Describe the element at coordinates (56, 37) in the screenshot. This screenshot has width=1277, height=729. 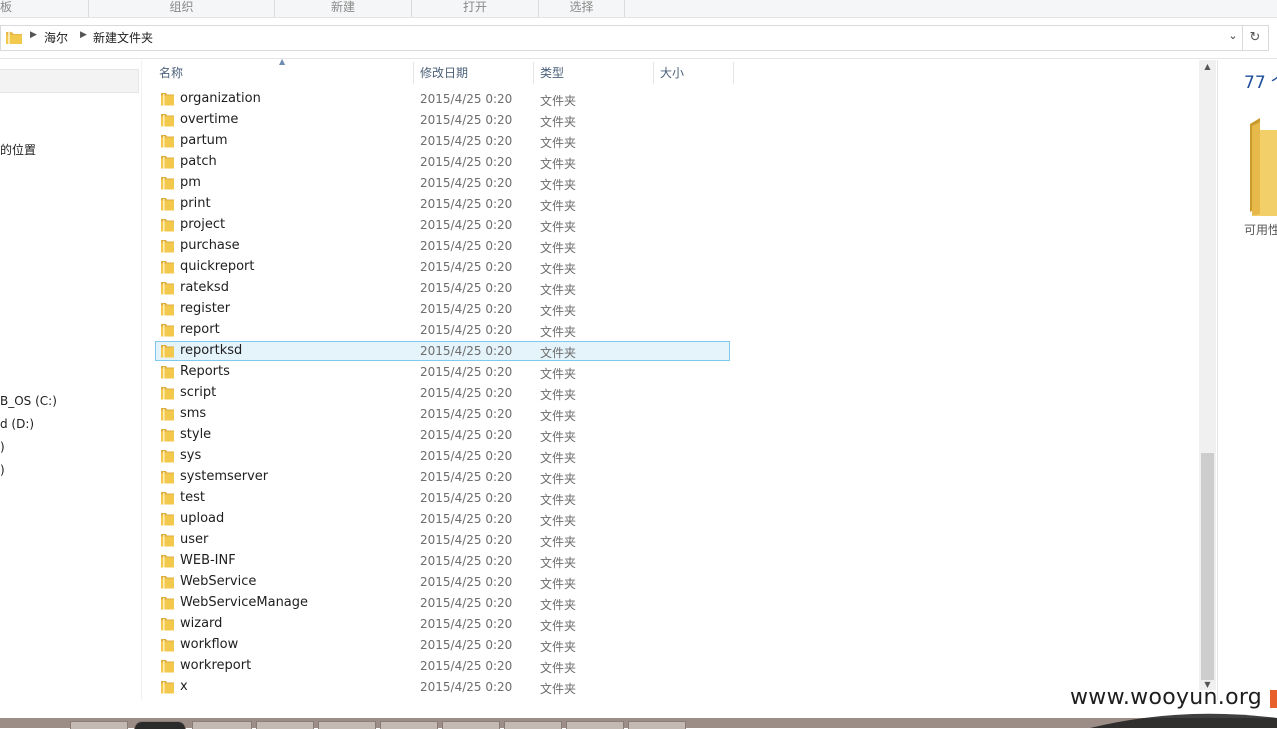
I see `breadcrumb-item: 海尔` at that location.